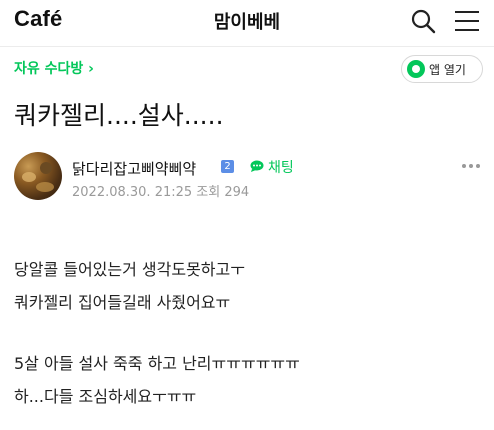  Describe the element at coordinates (38, 176) in the screenshot. I see `avatar` at that location.